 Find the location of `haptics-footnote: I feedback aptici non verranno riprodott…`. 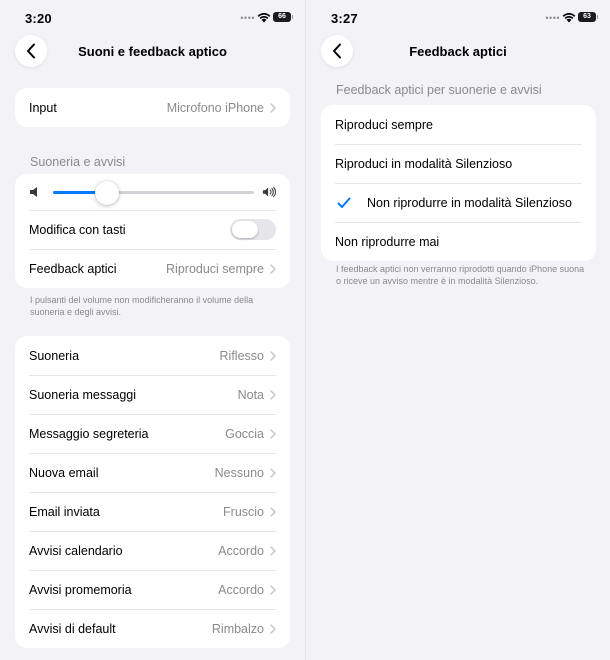

haptics-footnote: I feedback aptici non verranno riprodott… is located at coordinates (460, 275).